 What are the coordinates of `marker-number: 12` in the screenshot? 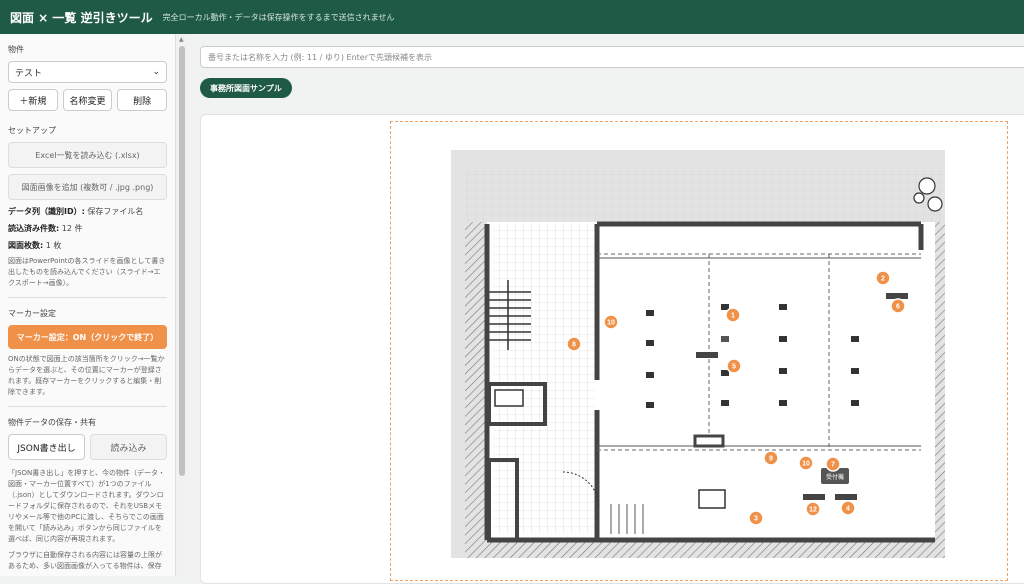 It's located at (813, 510).